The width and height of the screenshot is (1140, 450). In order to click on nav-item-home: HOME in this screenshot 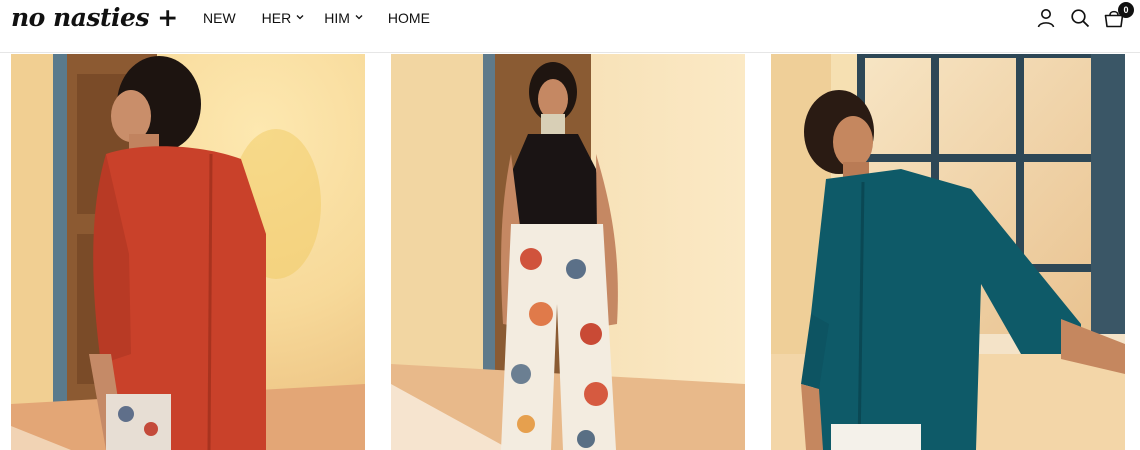, I will do `click(409, 18)`.